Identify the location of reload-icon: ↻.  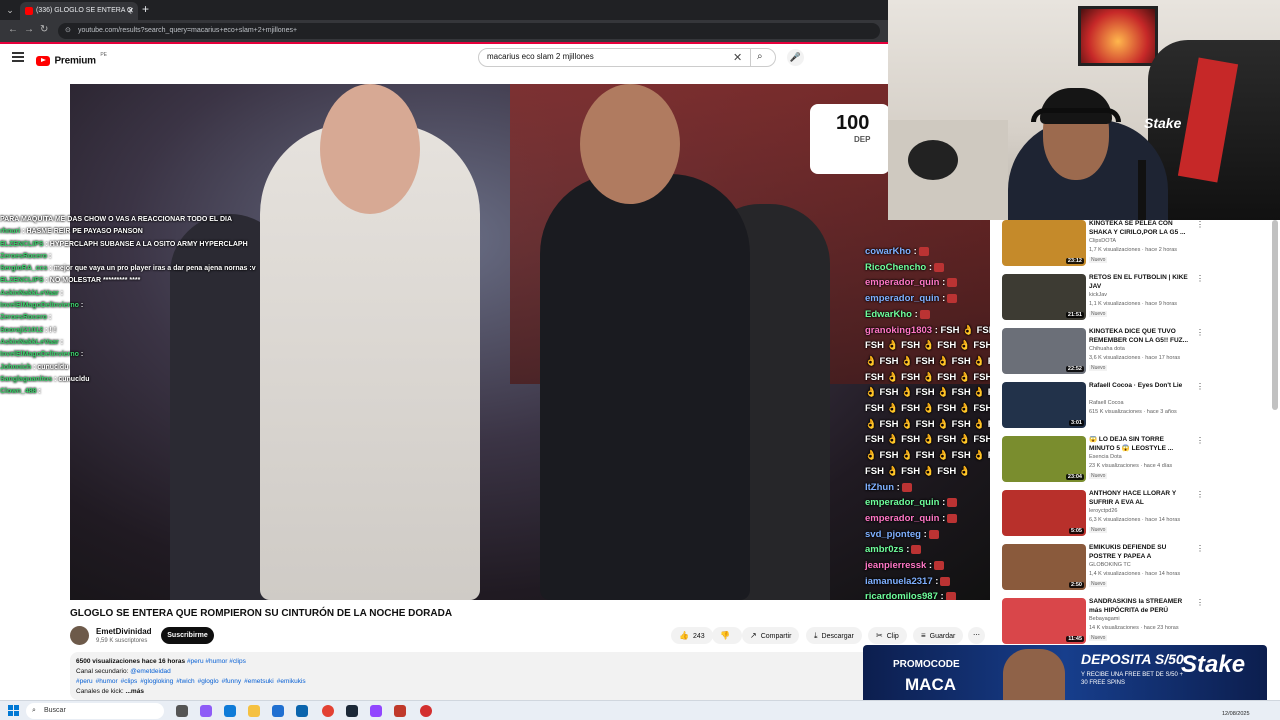
(44, 29).